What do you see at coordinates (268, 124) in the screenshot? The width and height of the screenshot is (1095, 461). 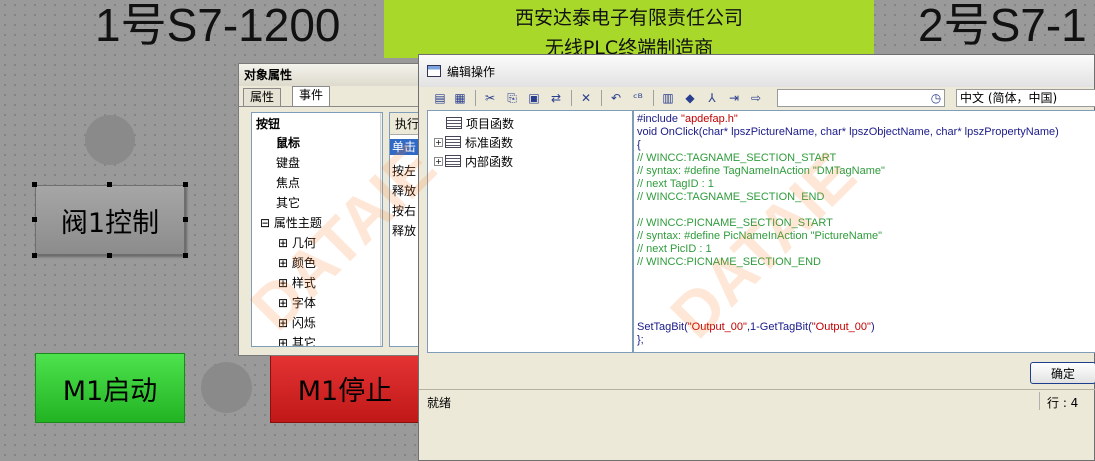 I see `tree-item-button: 按钮` at bounding box center [268, 124].